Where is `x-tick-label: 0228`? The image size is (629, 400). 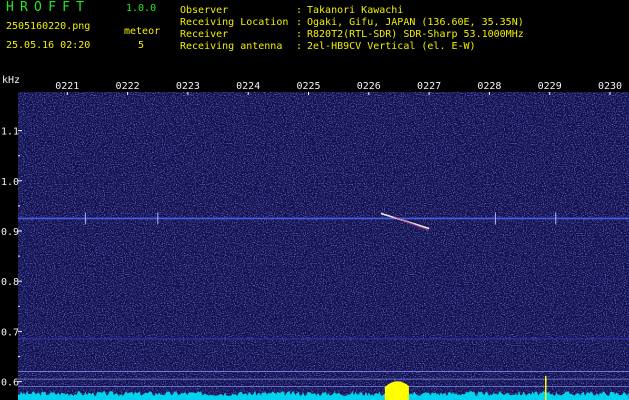
x-tick-label: 0228 is located at coordinates (489, 86).